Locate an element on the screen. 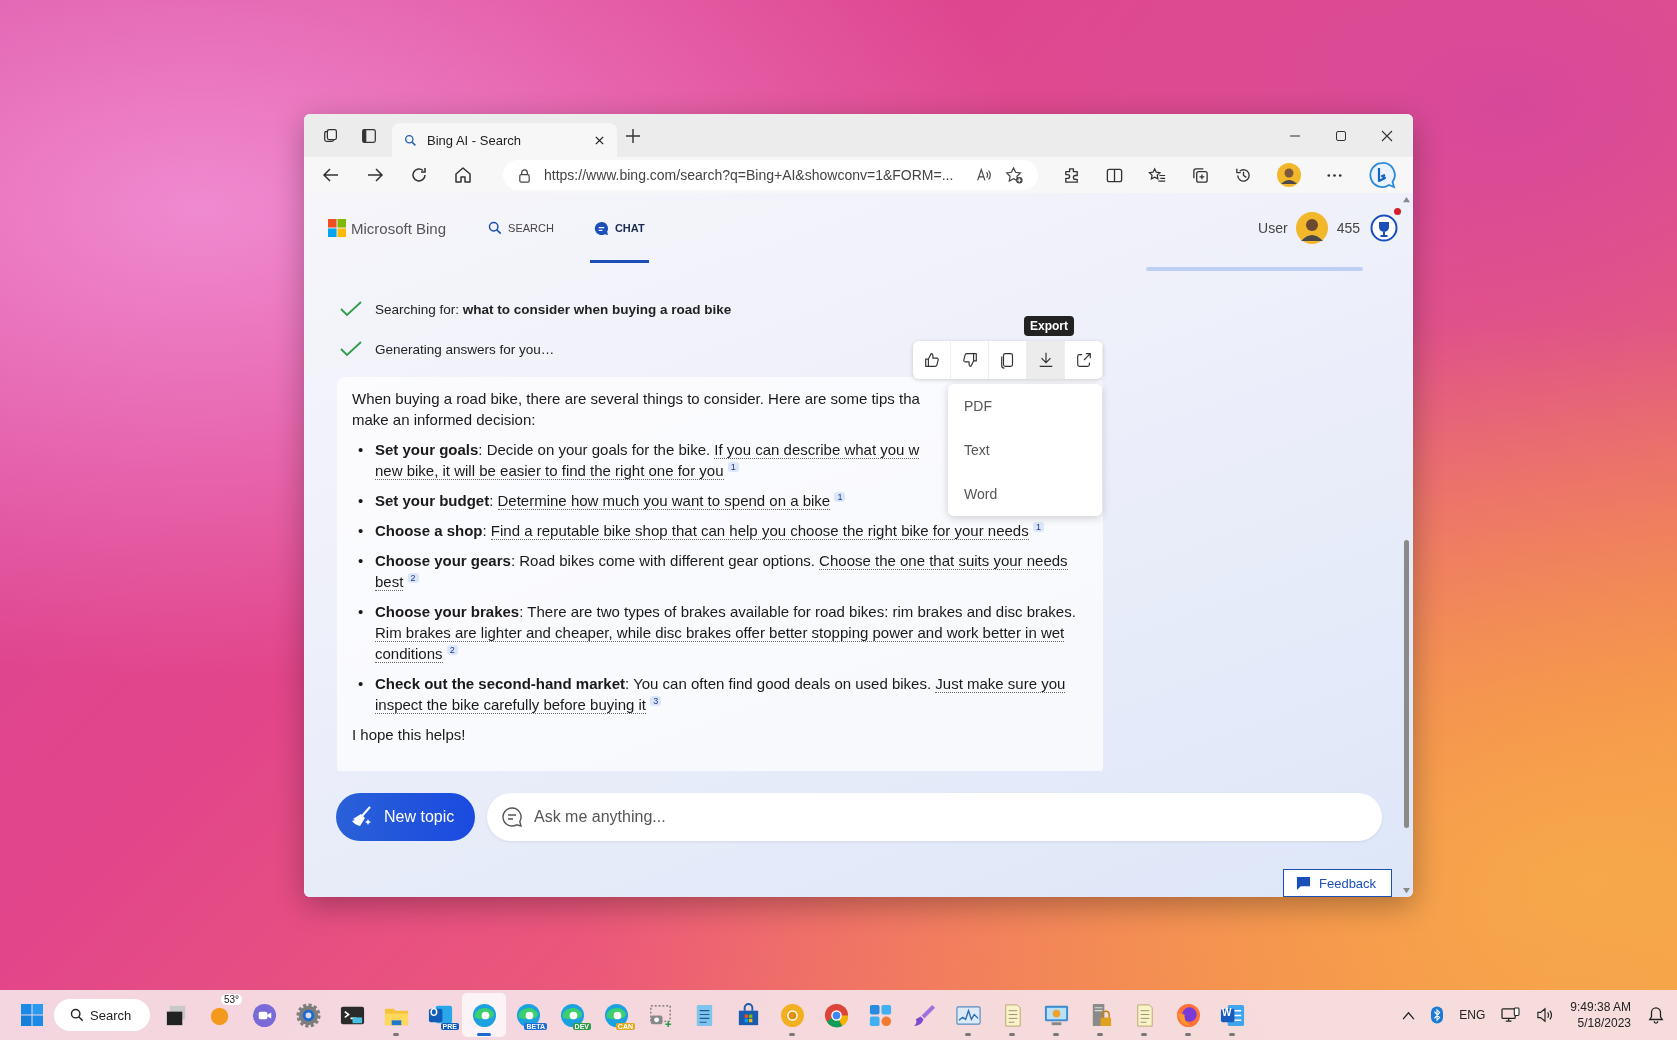 The image size is (1677, 1040). collections-icon is located at coordinates (1200, 175).